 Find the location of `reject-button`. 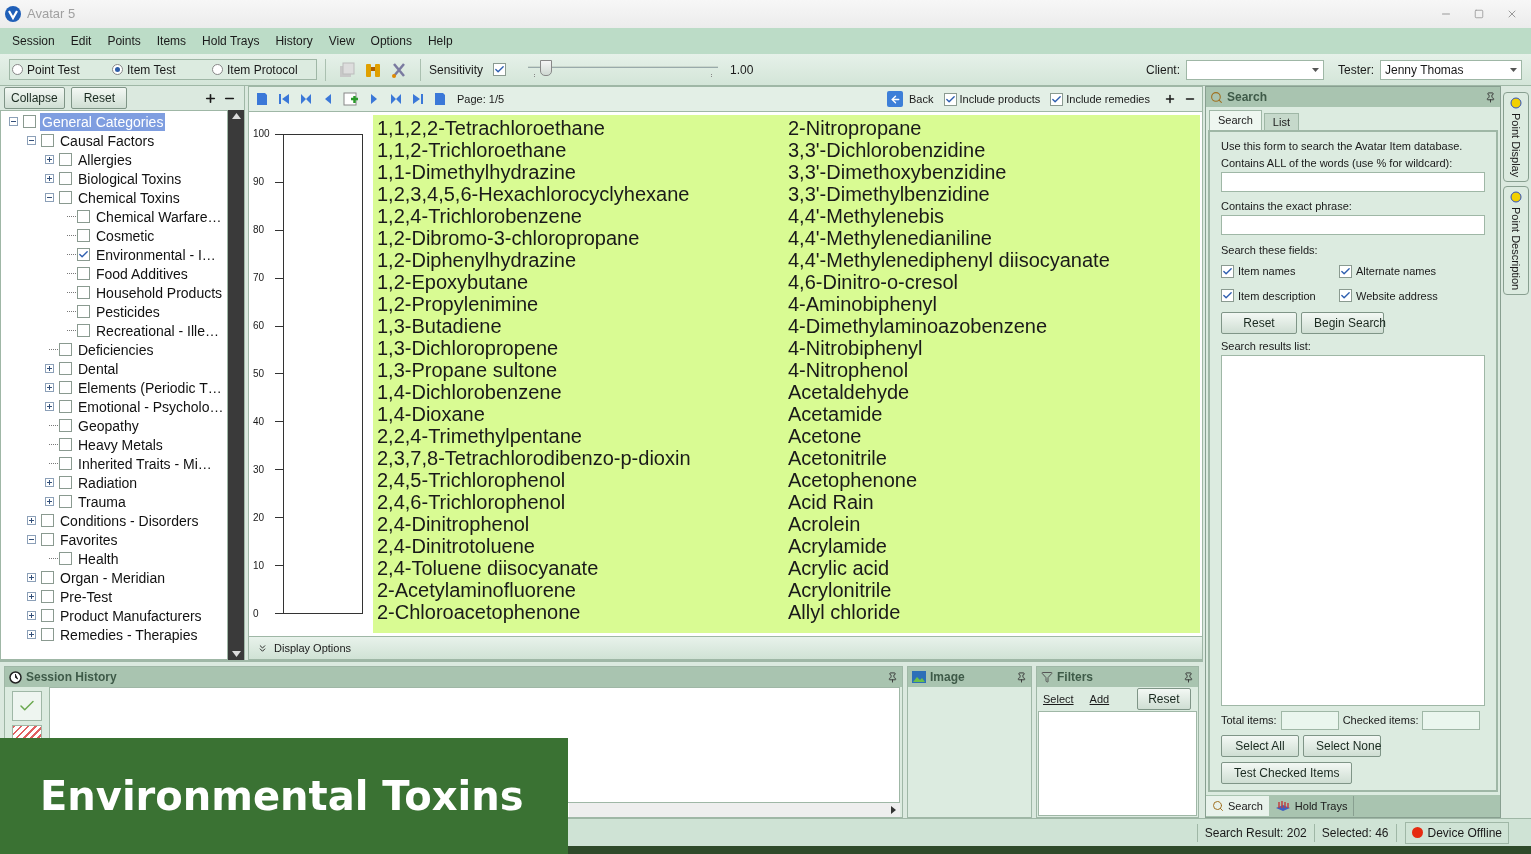

reject-button is located at coordinates (27, 732).